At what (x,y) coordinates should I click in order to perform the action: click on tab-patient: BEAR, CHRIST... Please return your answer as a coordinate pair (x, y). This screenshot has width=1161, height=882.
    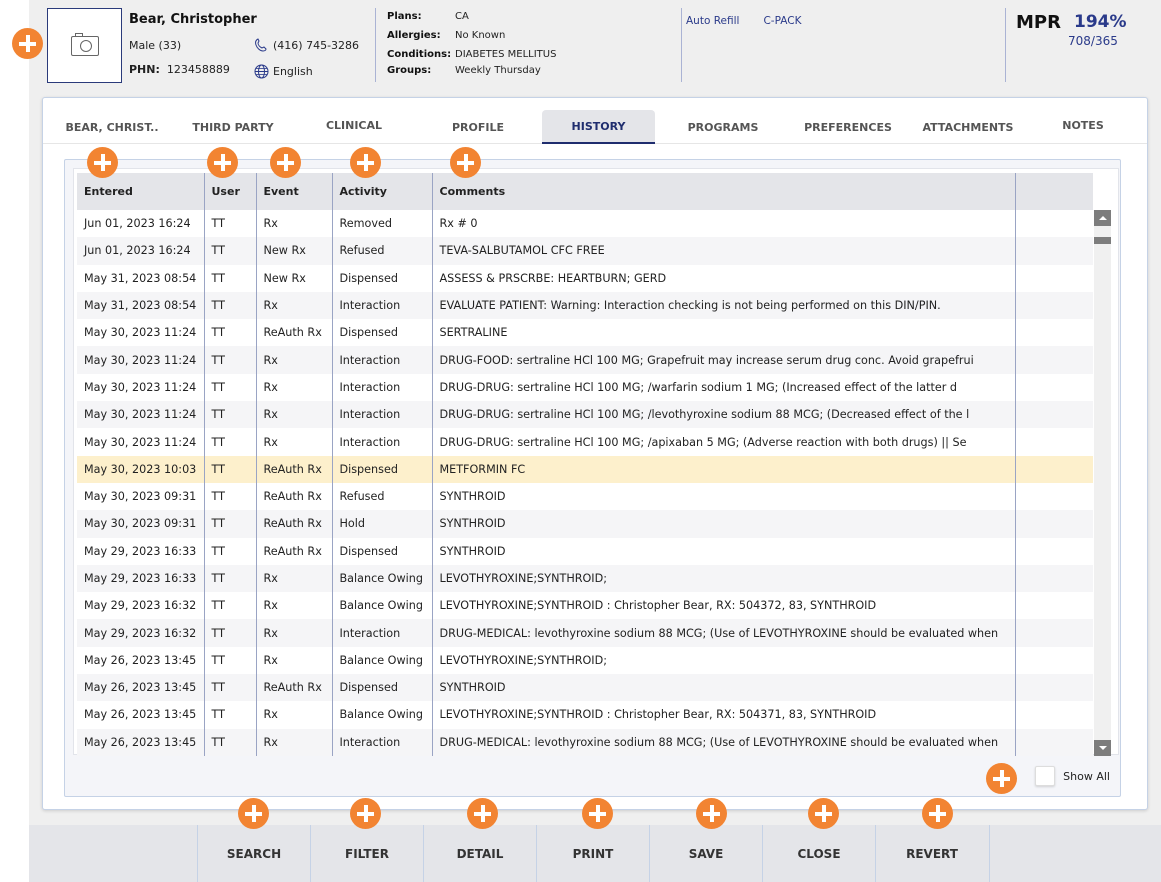
    Looking at the image, I should click on (112, 127).